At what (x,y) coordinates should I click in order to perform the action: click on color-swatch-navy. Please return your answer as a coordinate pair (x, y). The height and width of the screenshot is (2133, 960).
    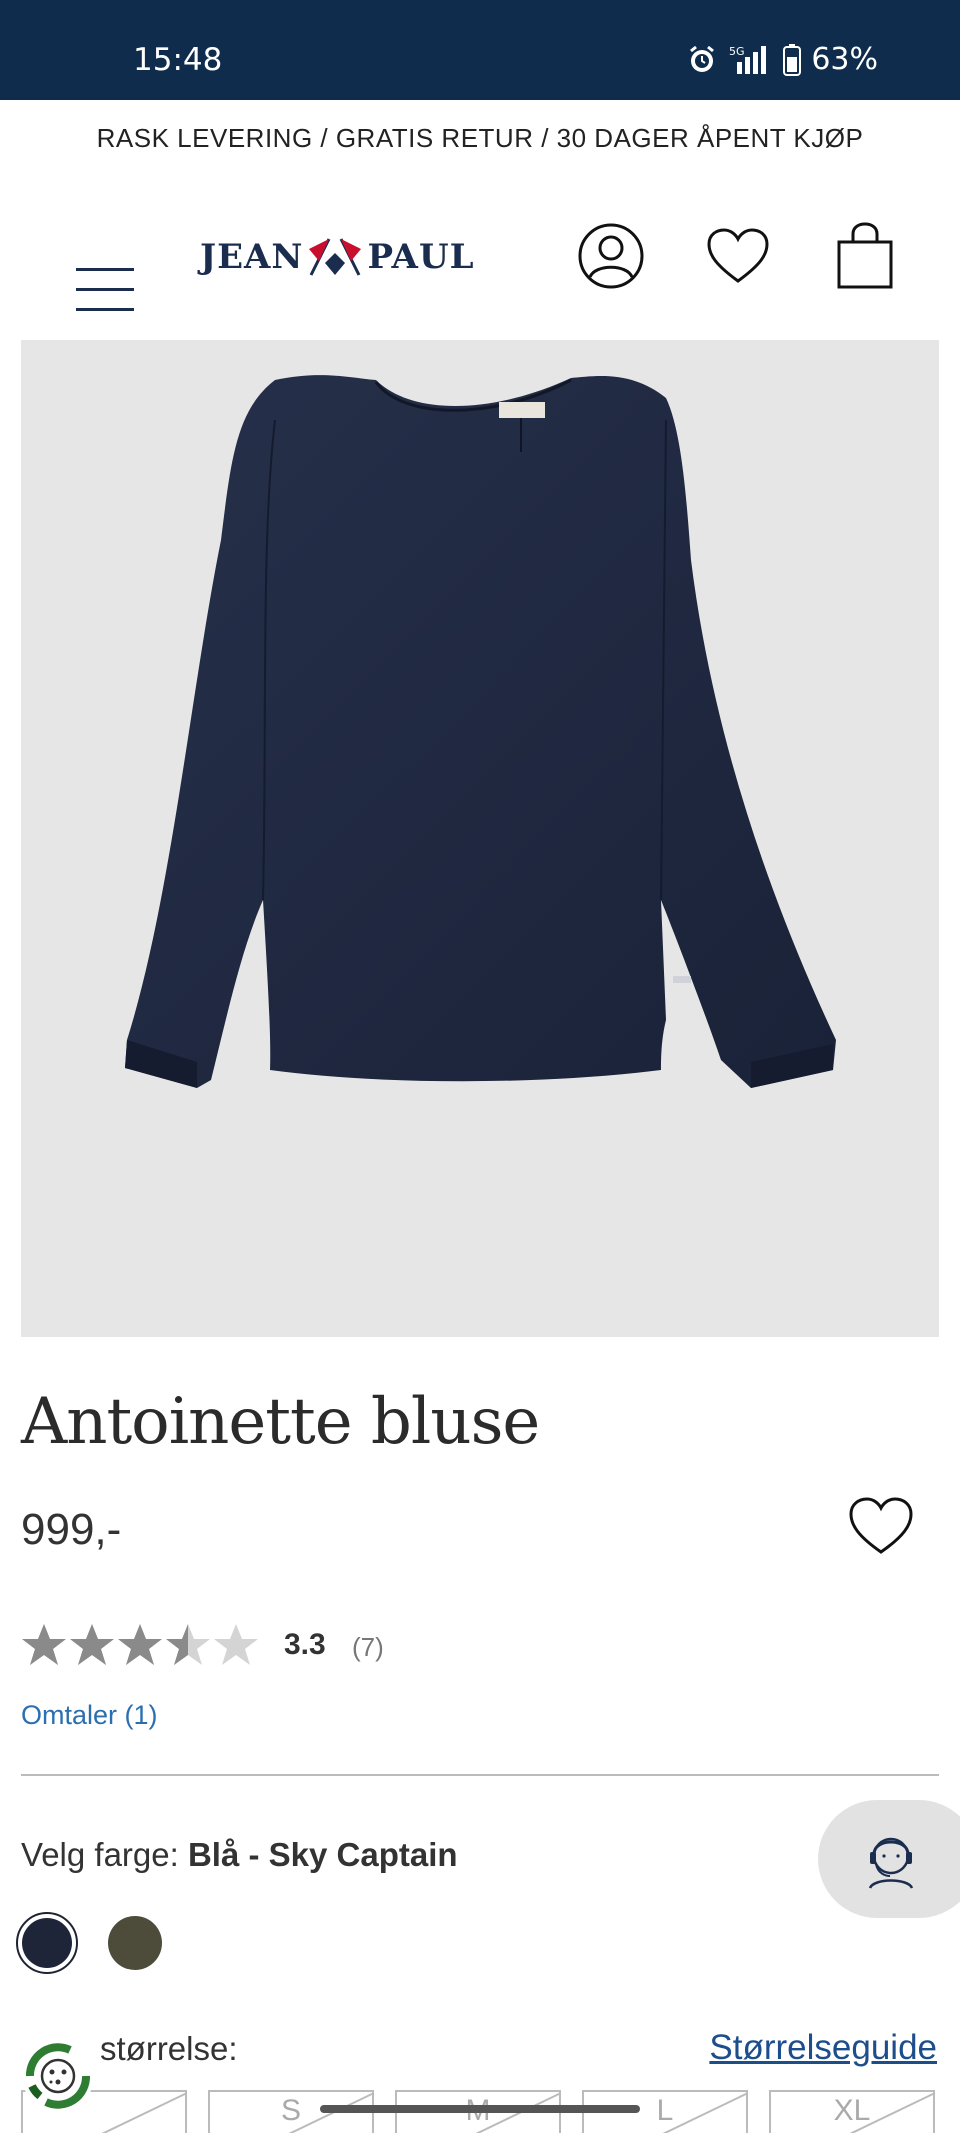
    Looking at the image, I should click on (47, 1943).